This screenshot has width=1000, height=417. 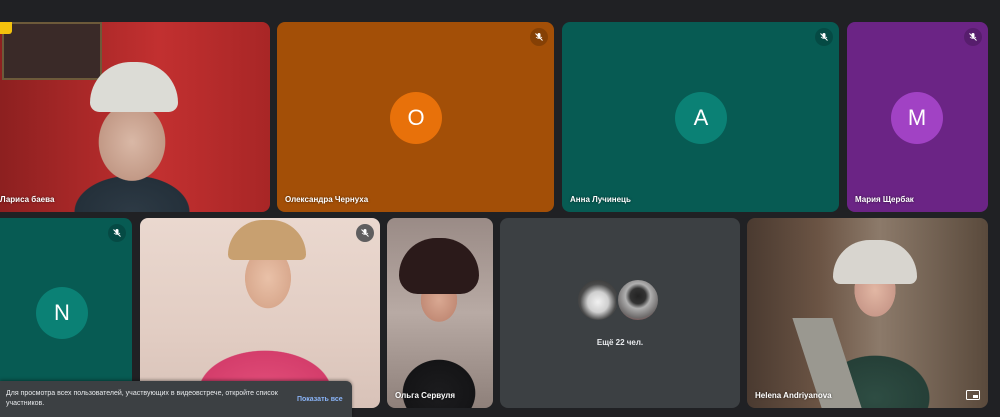 What do you see at coordinates (135, 117) in the screenshot?
I see `participant-tile: Лариса баева` at bounding box center [135, 117].